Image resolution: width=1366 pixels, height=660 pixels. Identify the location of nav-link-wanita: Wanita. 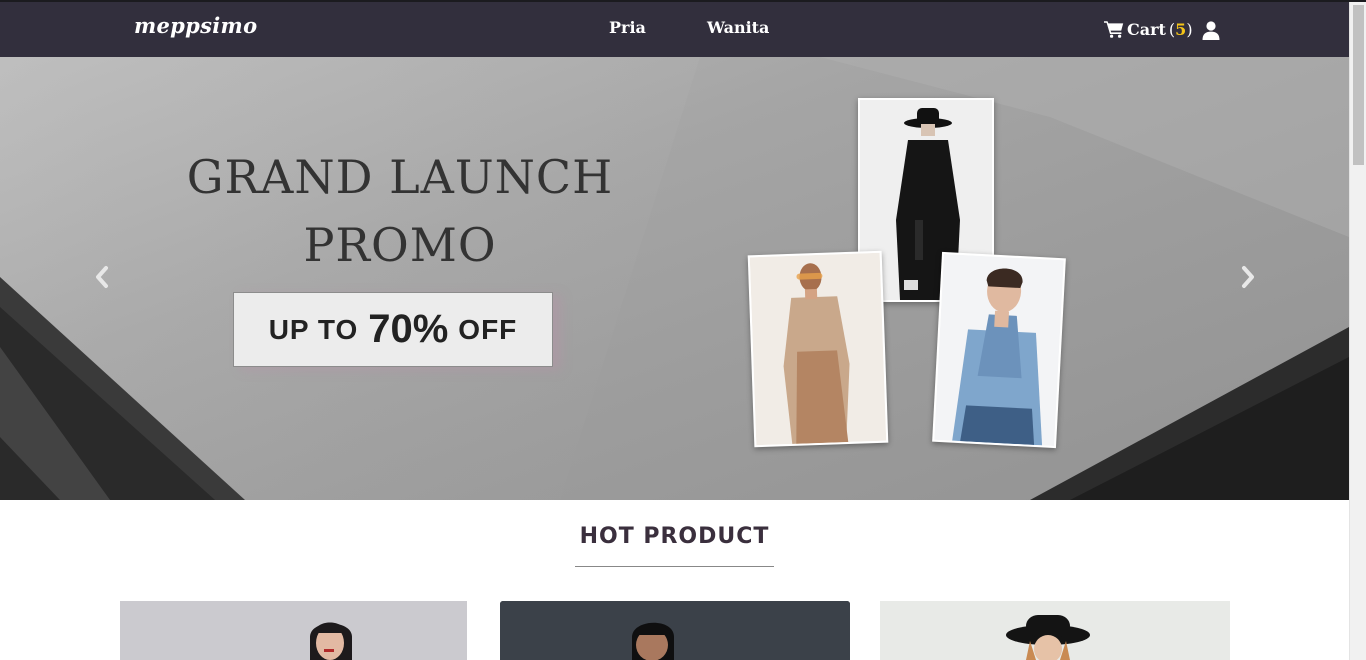
(738, 27).